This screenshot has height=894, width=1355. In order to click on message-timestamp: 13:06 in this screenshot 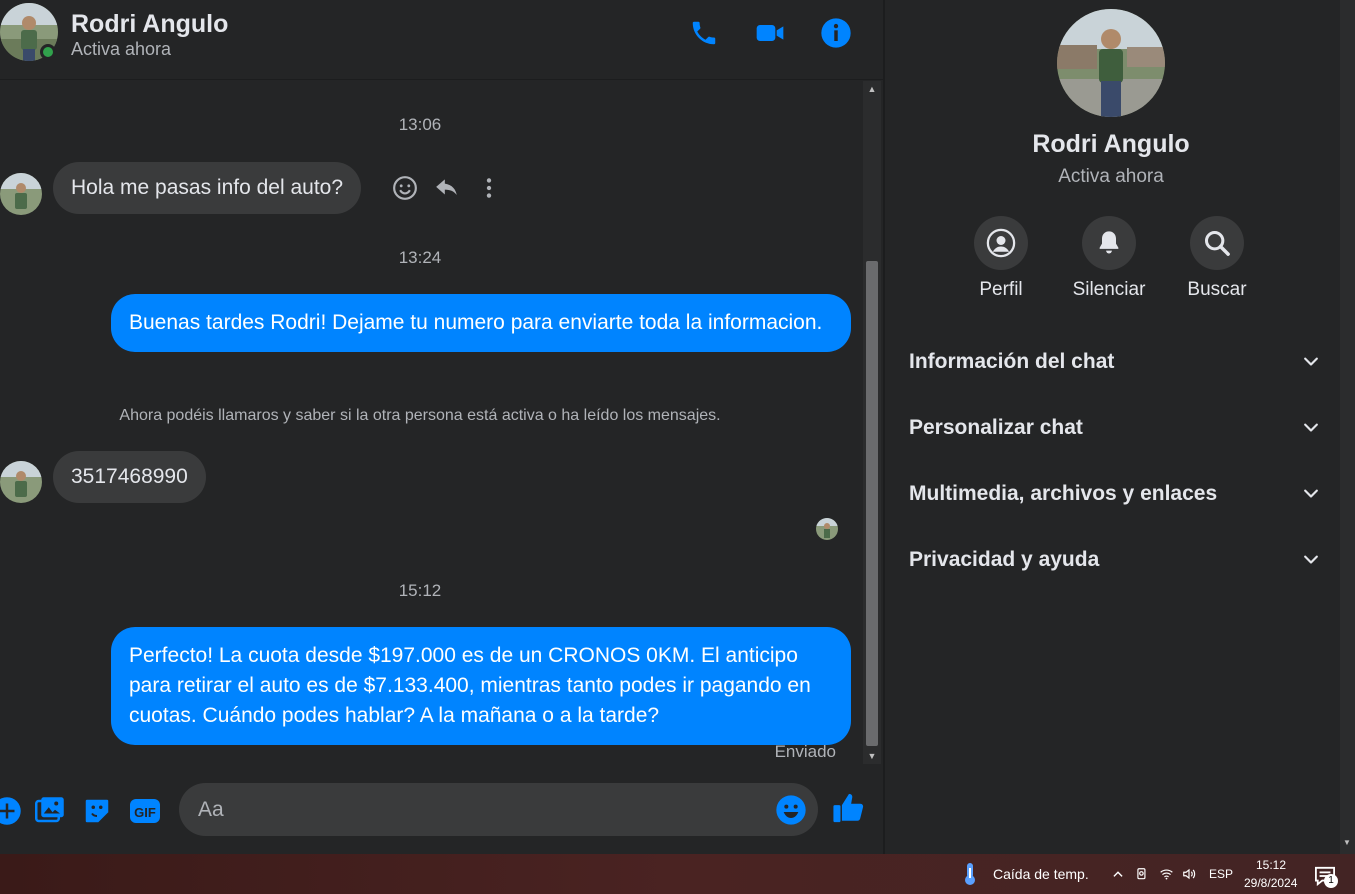, I will do `click(420, 124)`.